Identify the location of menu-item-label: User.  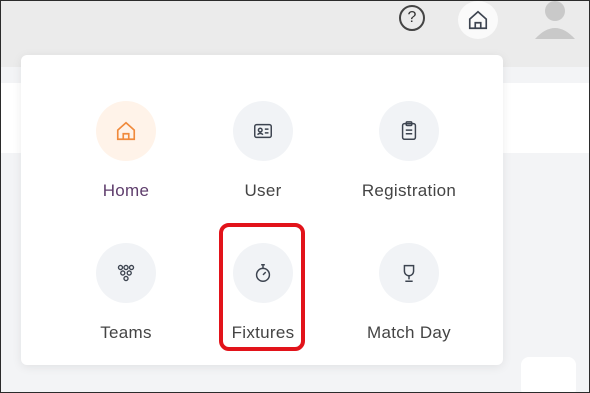
(263, 190).